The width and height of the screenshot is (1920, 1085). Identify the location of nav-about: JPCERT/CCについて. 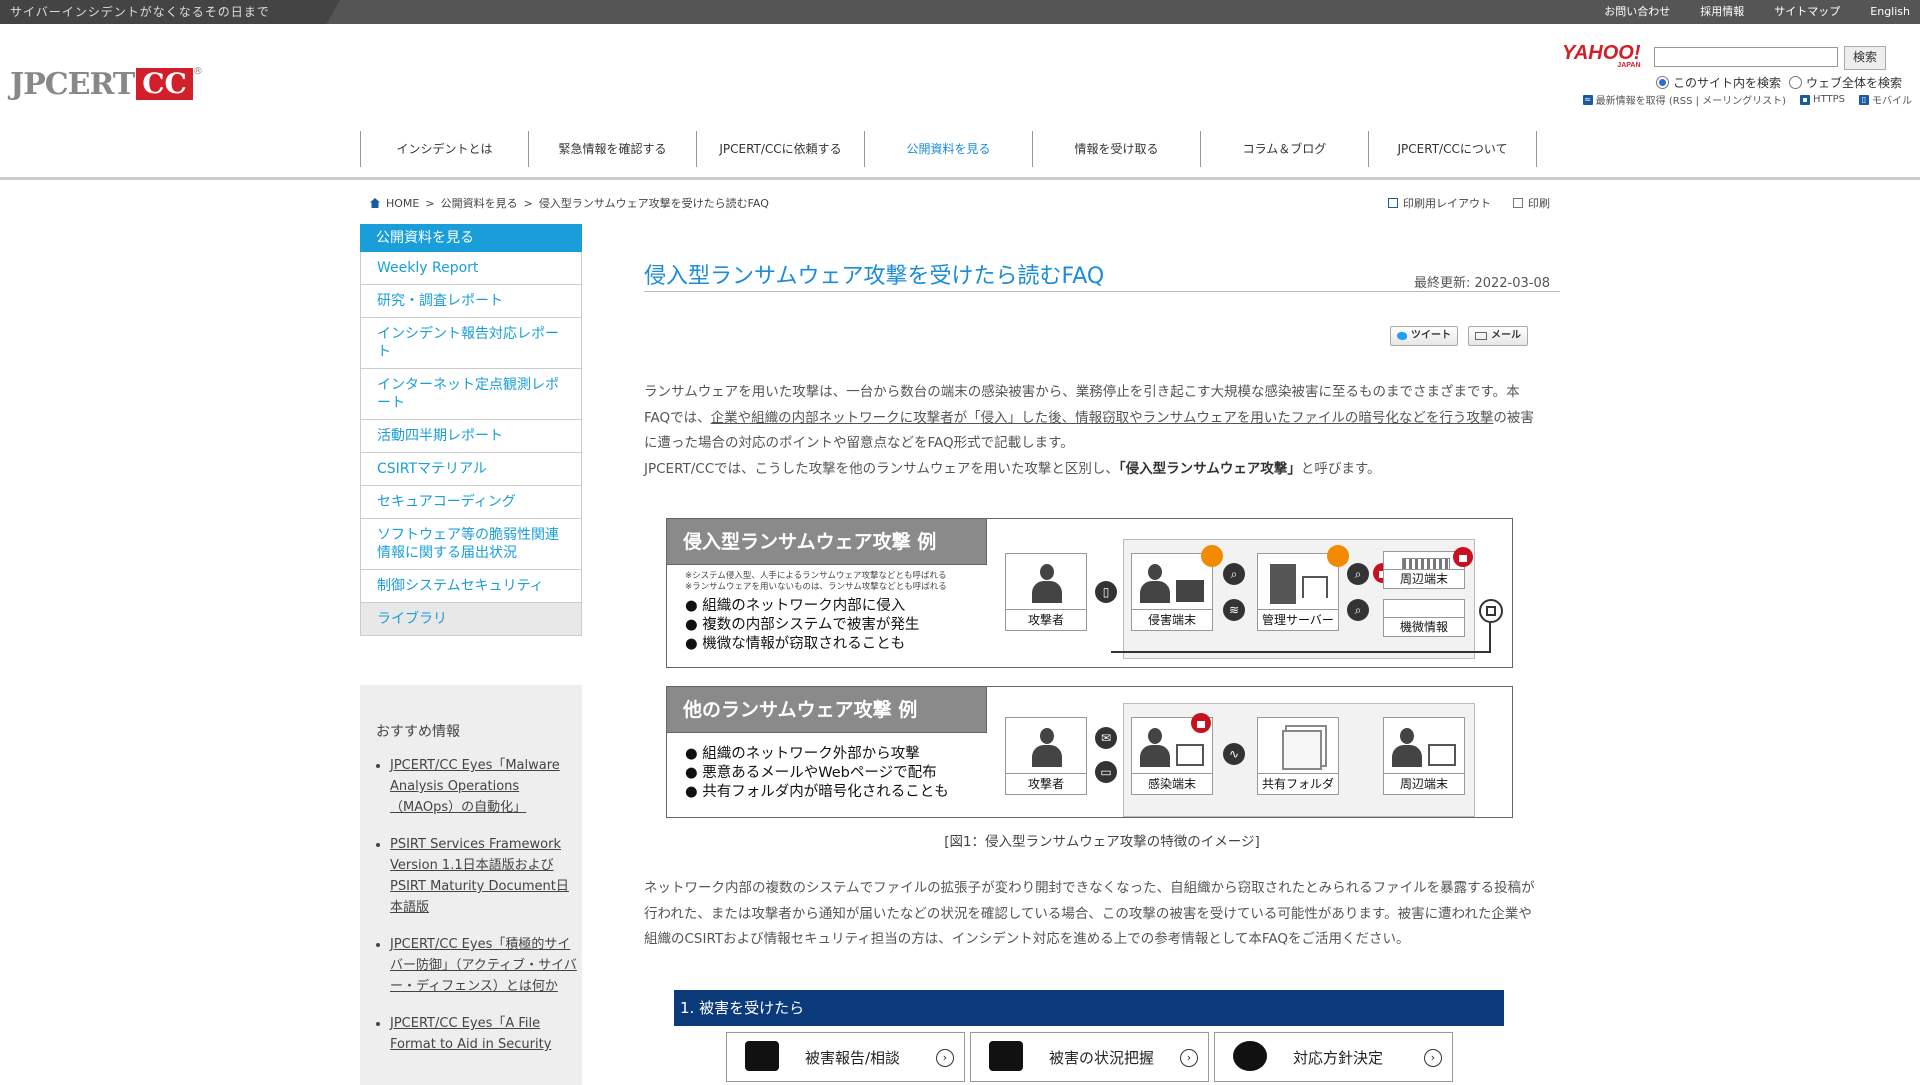
(1453, 149).